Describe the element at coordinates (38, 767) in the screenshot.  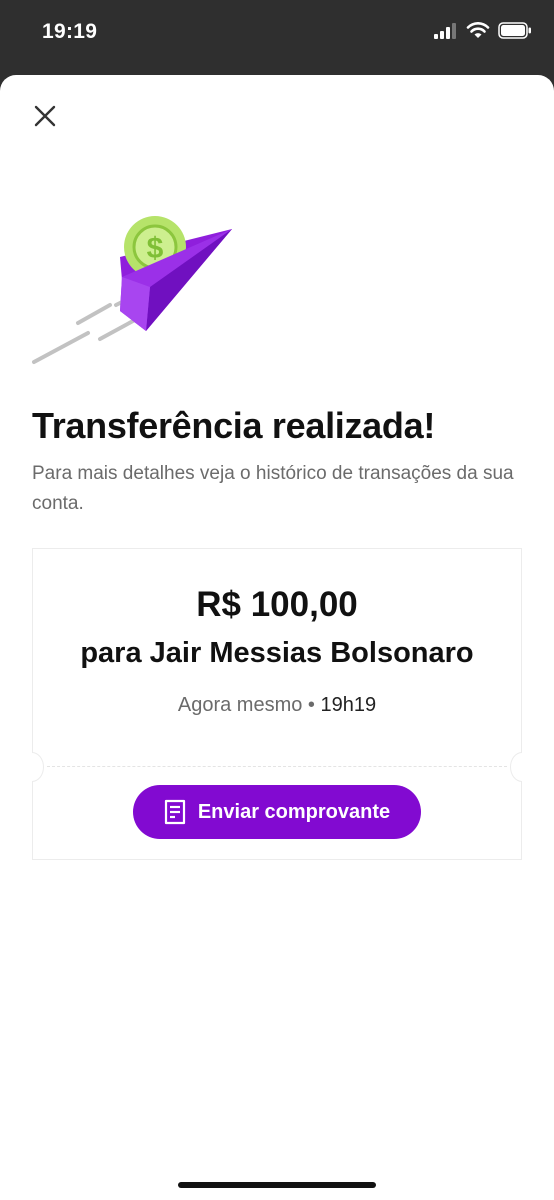
I see `receipt-notch-left` at that location.